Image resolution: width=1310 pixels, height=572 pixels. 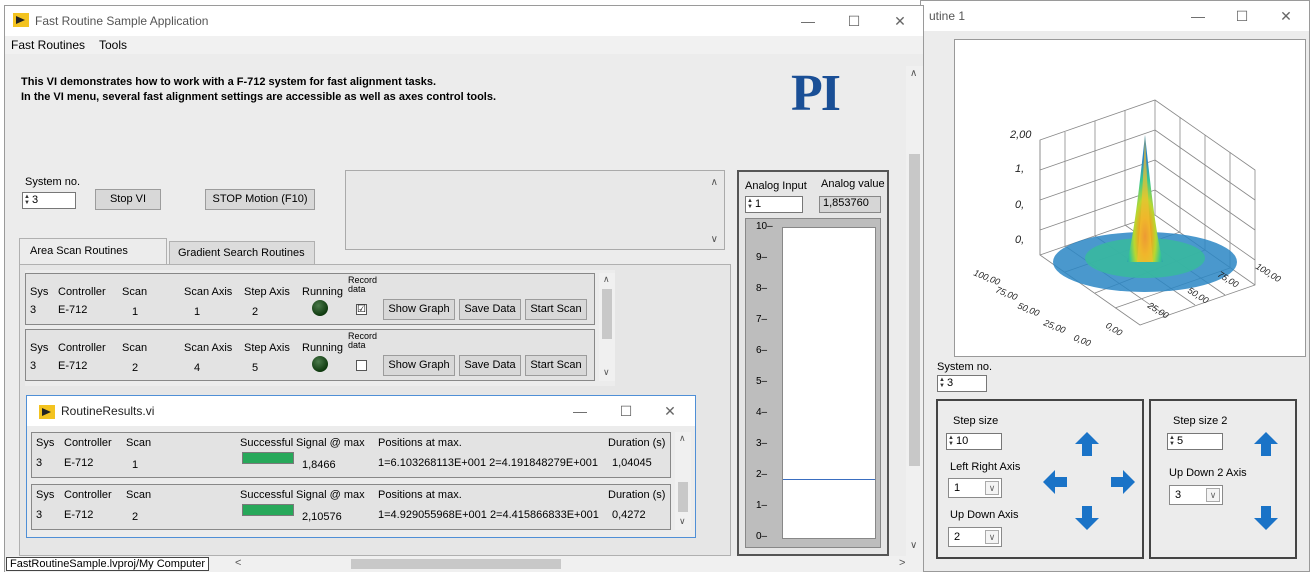 What do you see at coordinates (1082, 341) in the screenshot?
I see `x-tick: 0,00` at bounding box center [1082, 341].